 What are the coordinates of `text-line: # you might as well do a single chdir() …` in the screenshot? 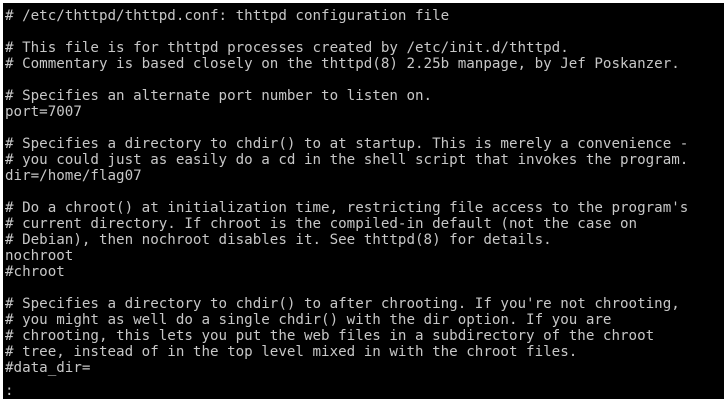 It's located at (308, 320).